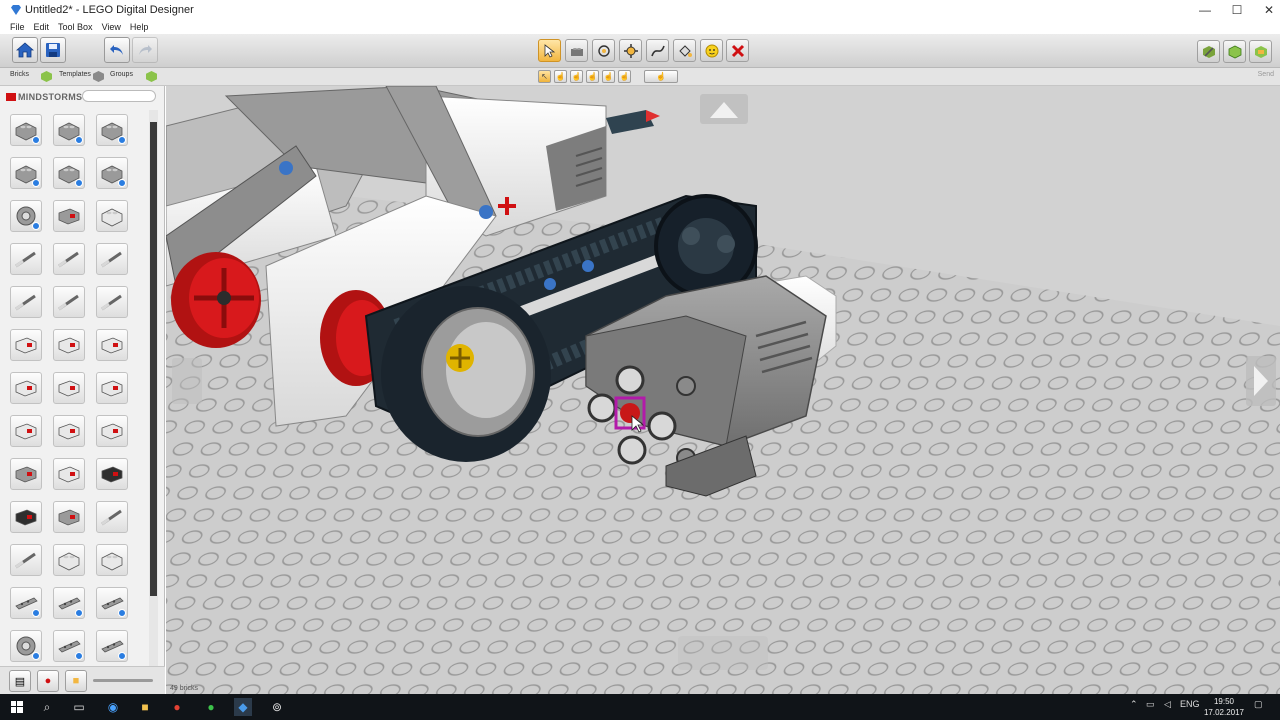  What do you see at coordinates (1134, 704) in the screenshot?
I see `tray-overflow-icon: ⌃` at bounding box center [1134, 704].